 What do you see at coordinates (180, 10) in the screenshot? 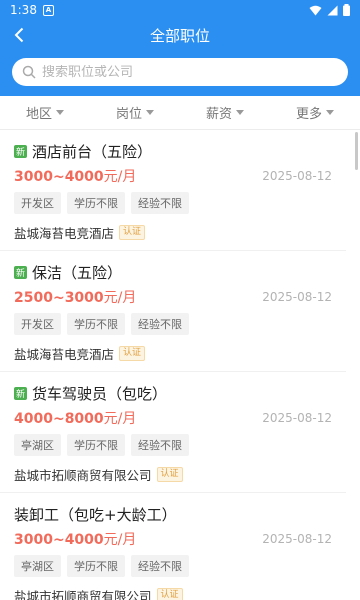
I see `status-bar: 1:38 A` at bounding box center [180, 10].